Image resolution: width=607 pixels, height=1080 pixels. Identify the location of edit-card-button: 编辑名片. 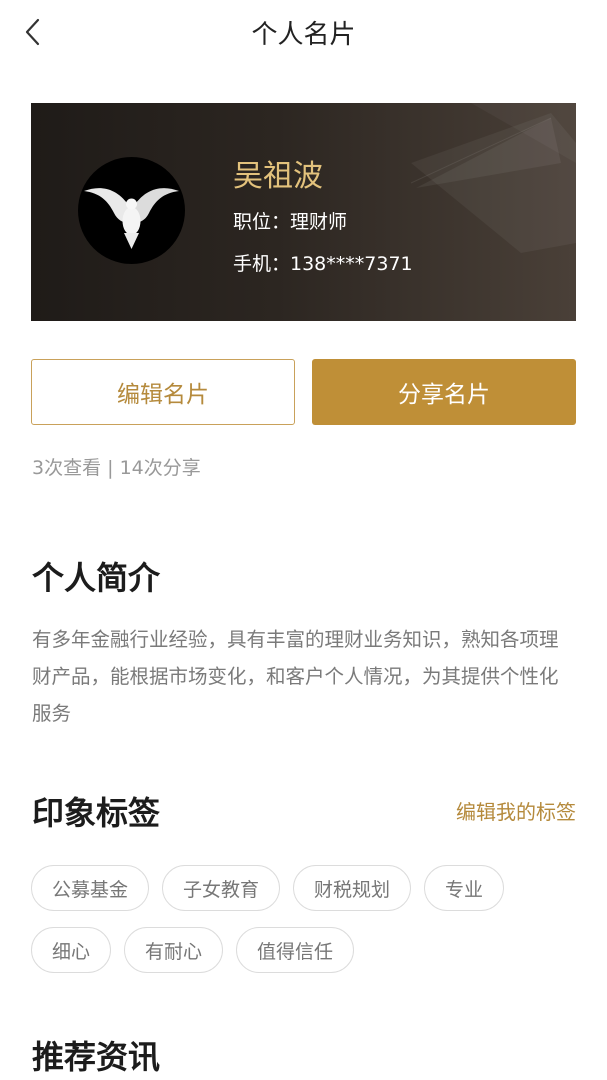
(163, 392).